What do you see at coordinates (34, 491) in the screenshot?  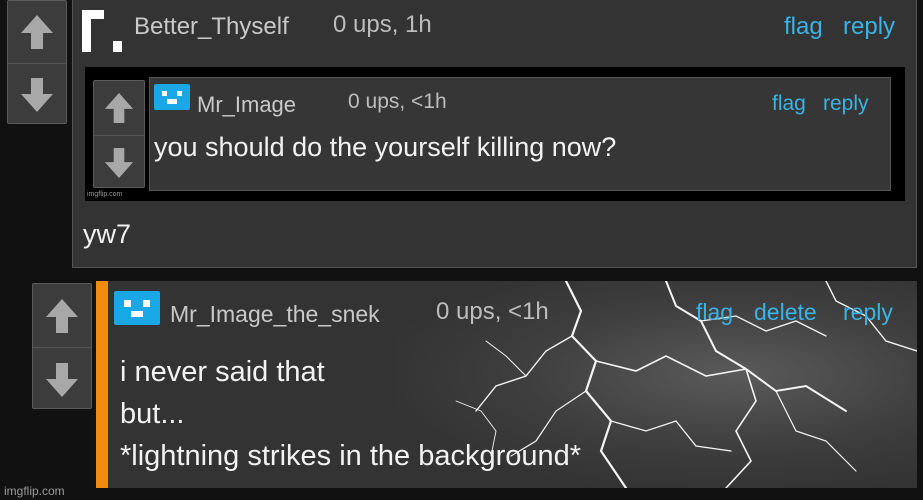 I see `watermark: imgflip.com` at bounding box center [34, 491].